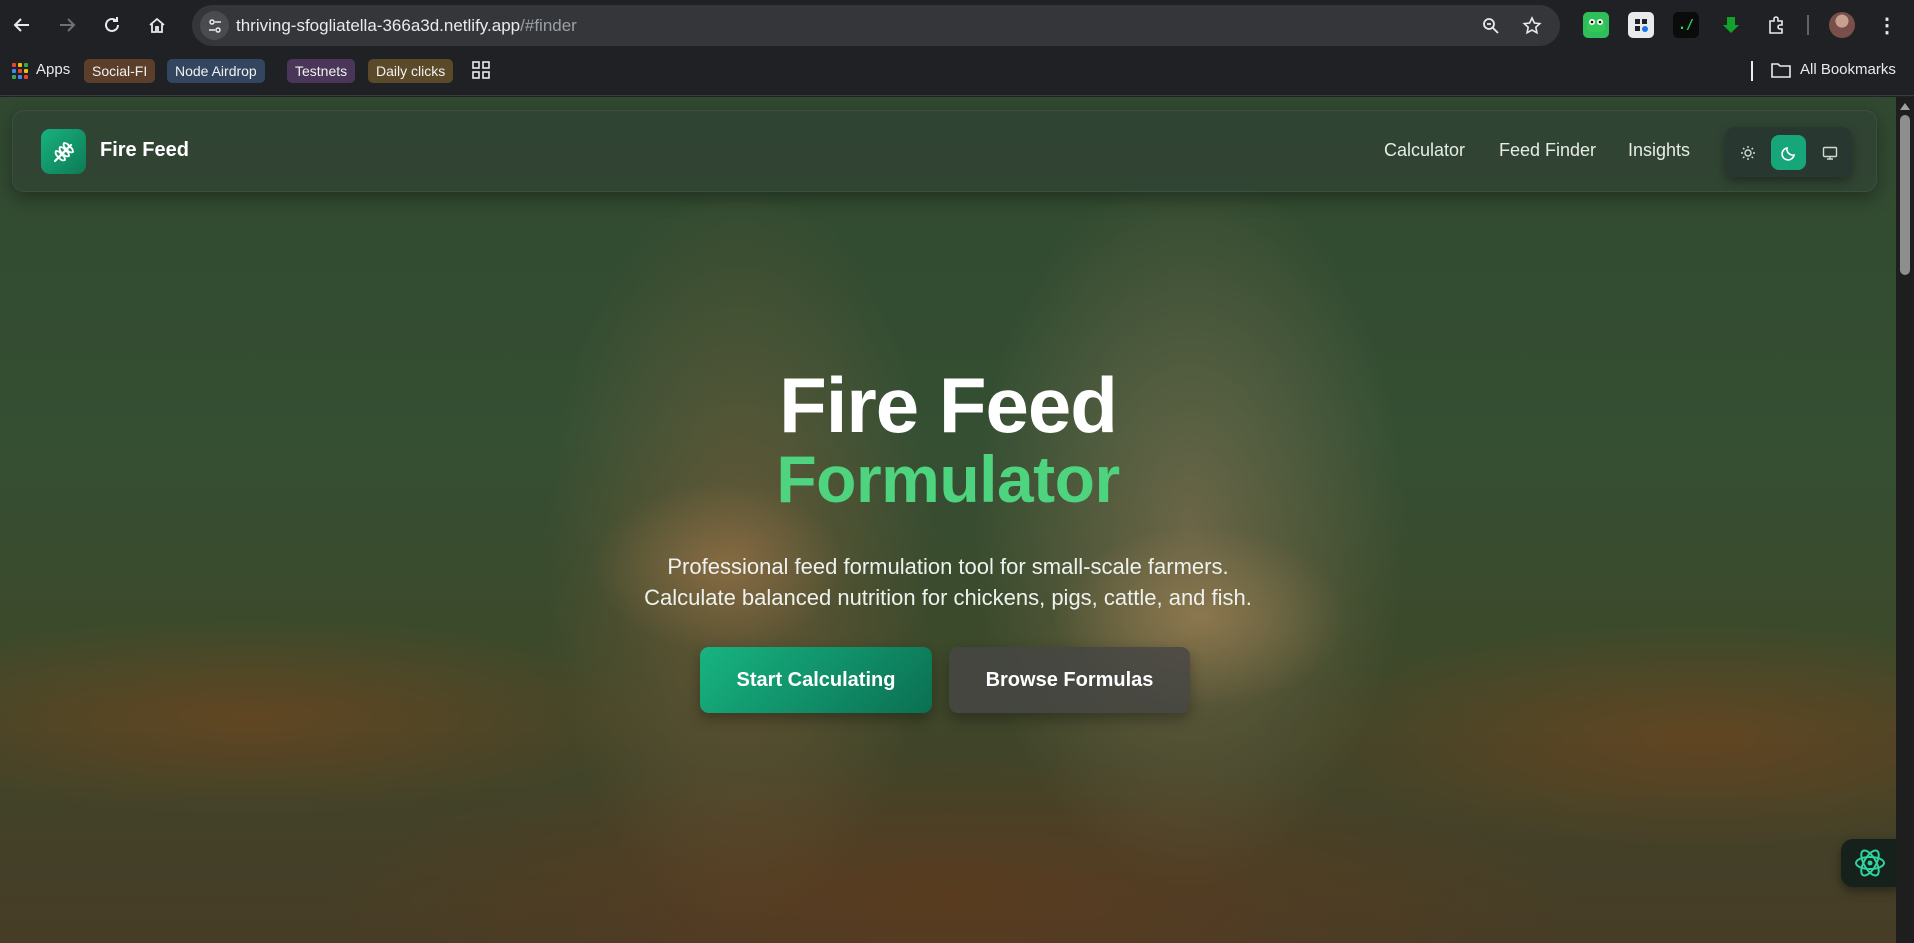  I want to click on folder-icon, so click(1781, 72).